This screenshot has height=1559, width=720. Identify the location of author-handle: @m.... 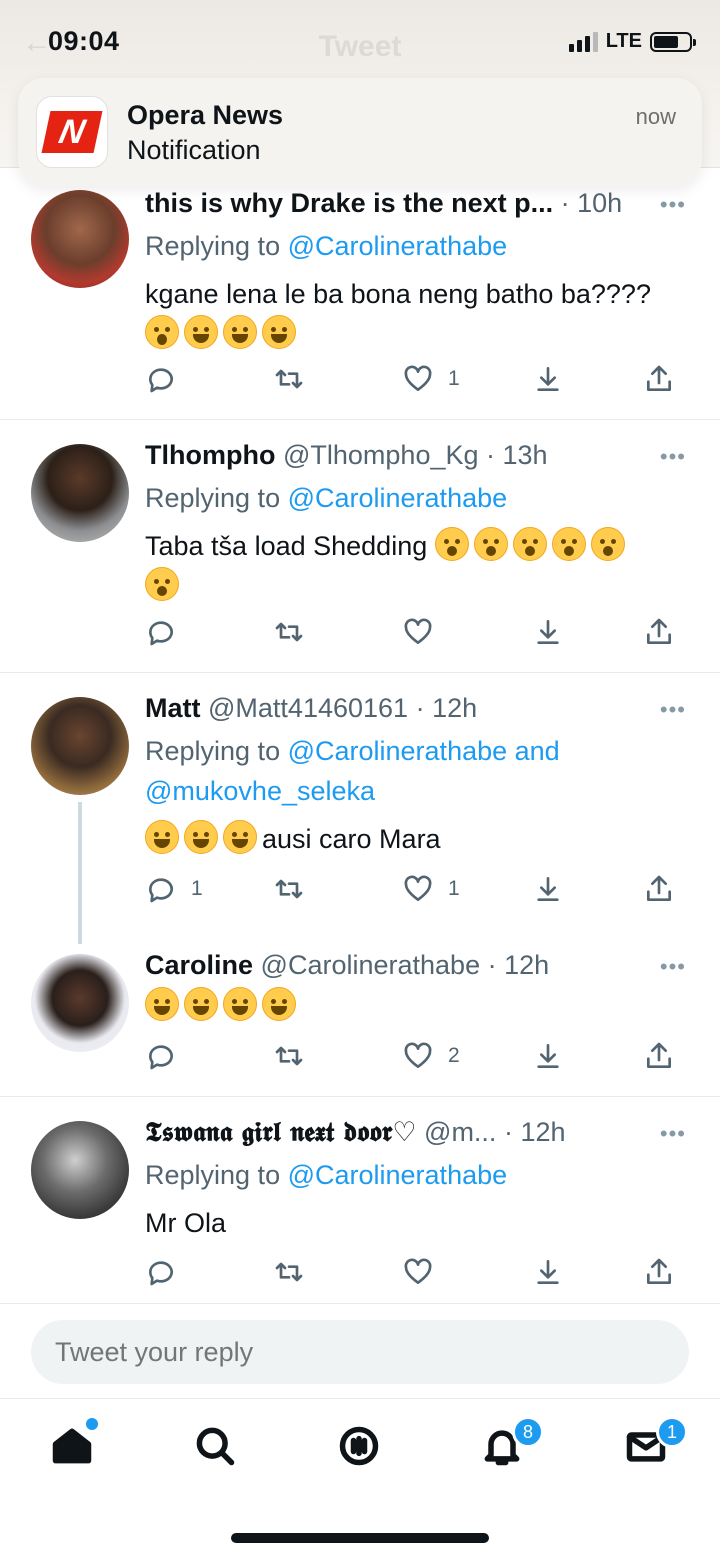
(460, 1132).